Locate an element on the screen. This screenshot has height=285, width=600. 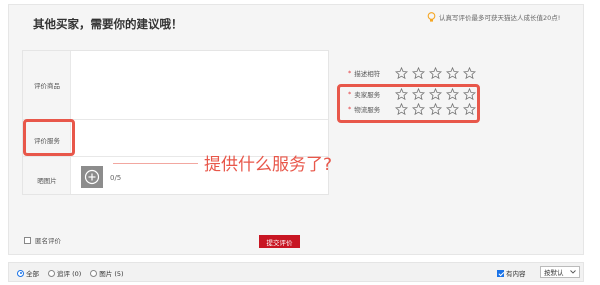
rating-label: 描述相符 is located at coordinates (367, 74).